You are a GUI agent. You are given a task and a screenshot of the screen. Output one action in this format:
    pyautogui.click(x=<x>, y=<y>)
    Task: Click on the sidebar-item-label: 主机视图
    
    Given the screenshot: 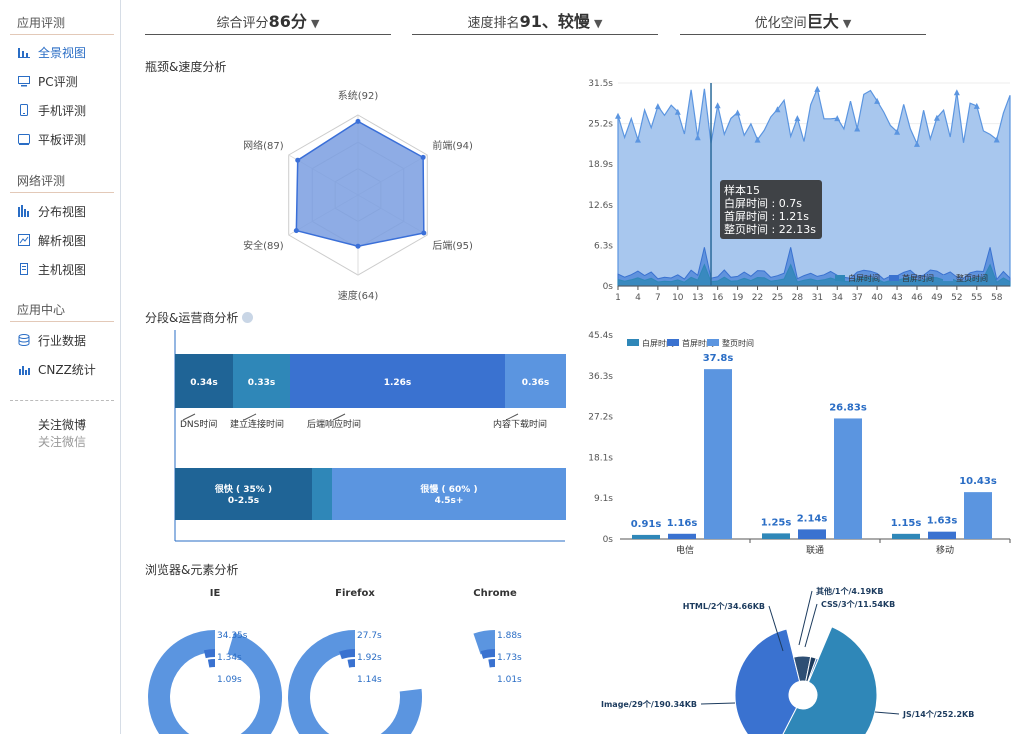 What is the action you would take?
    pyautogui.click(x=62, y=270)
    